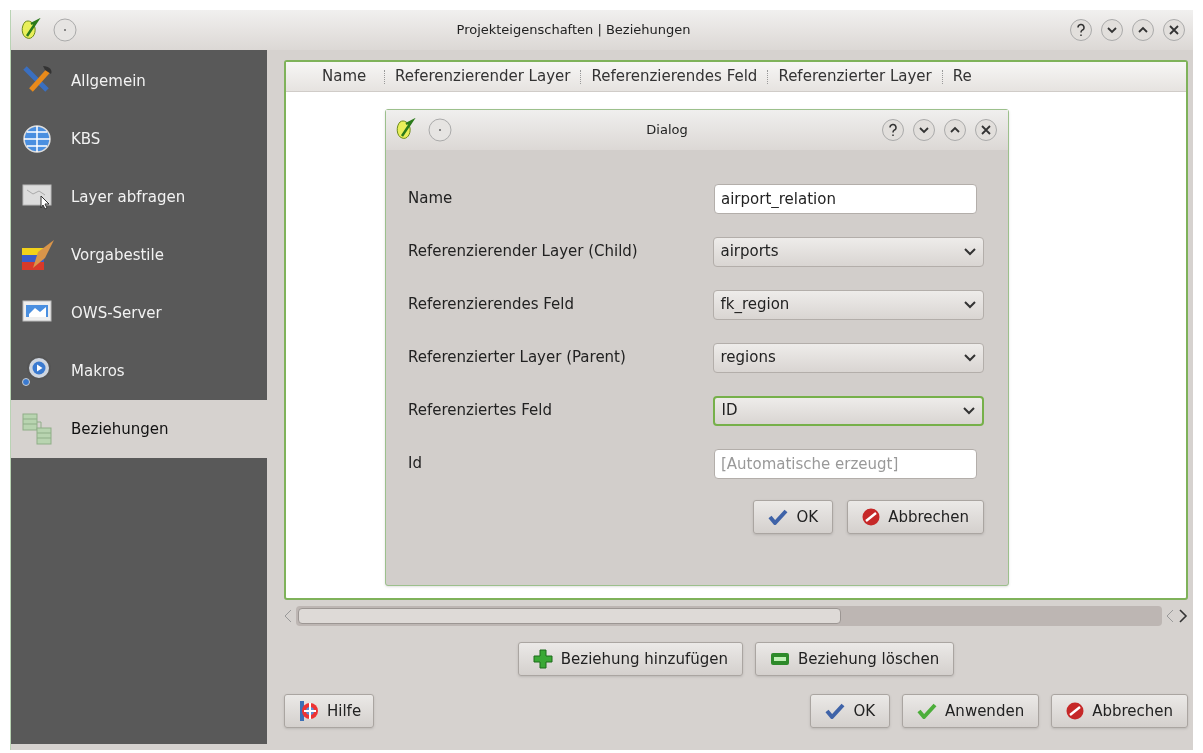  What do you see at coordinates (480, 411) in the screenshot?
I see `field-label: Referenziertes Feld` at bounding box center [480, 411].